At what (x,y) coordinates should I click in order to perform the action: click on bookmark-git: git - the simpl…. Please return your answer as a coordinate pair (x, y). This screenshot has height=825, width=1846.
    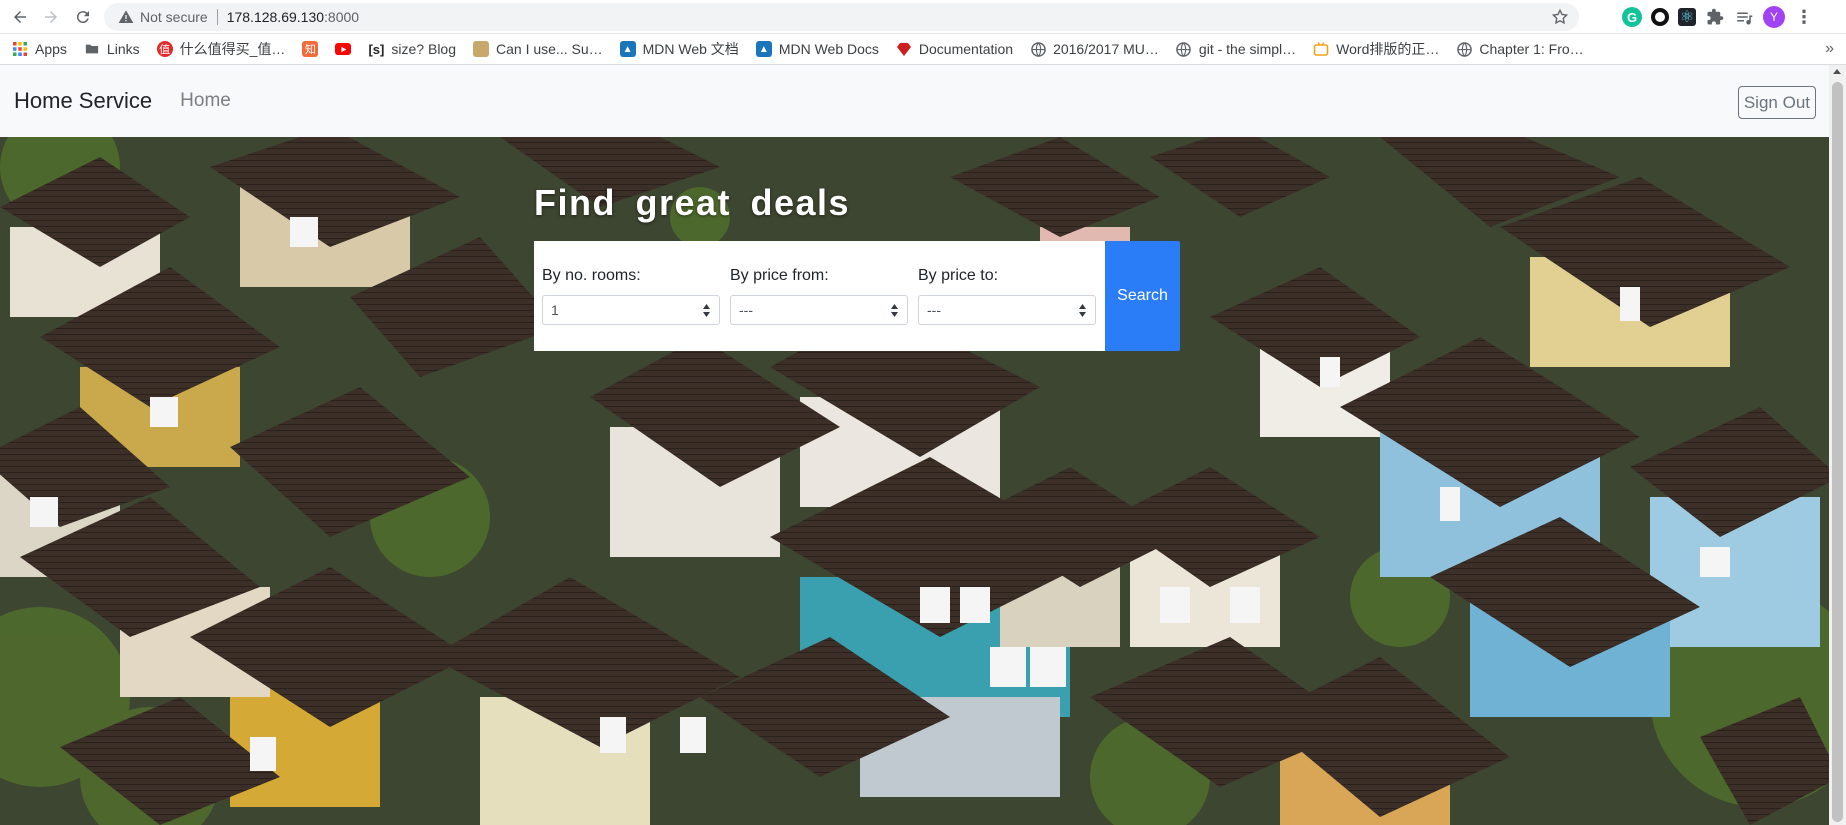
    Looking at the image, I should click on (1236, 49).